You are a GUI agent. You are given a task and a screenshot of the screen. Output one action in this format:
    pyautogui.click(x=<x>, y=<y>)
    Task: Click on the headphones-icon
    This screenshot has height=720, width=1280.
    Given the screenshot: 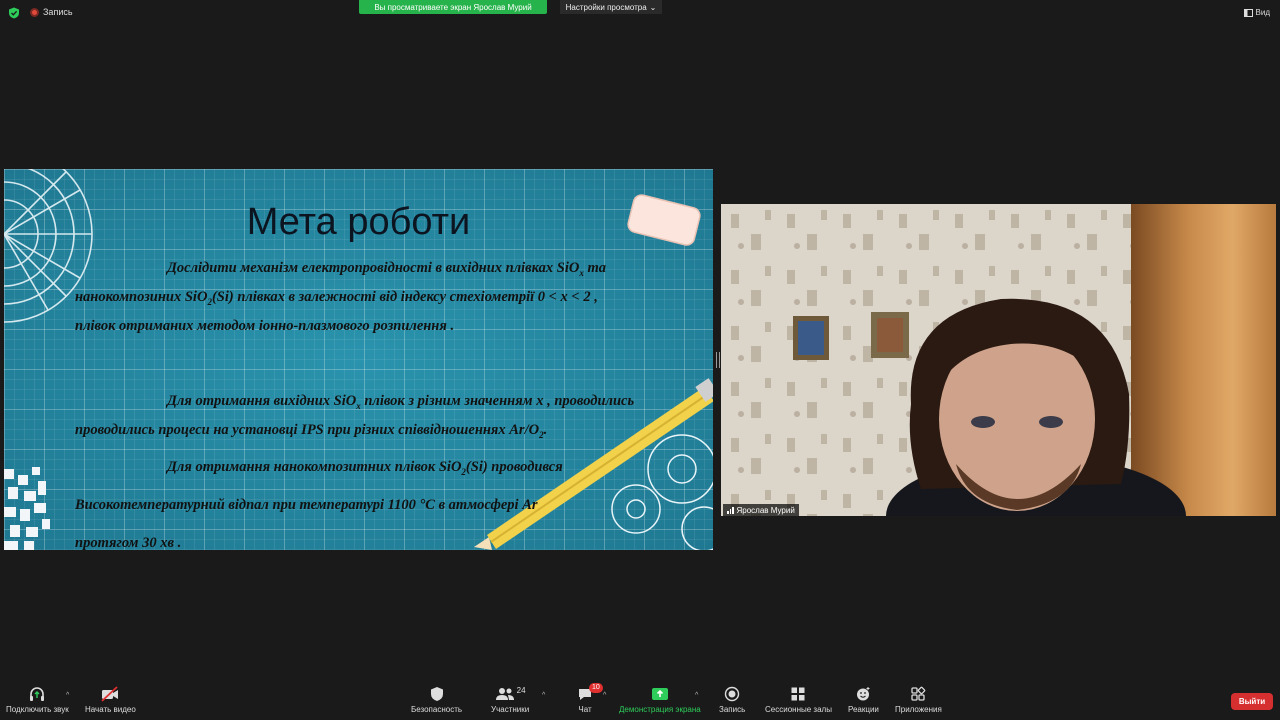 What is the action you would take?
    pyautogui.click(x=37, y=694)
    